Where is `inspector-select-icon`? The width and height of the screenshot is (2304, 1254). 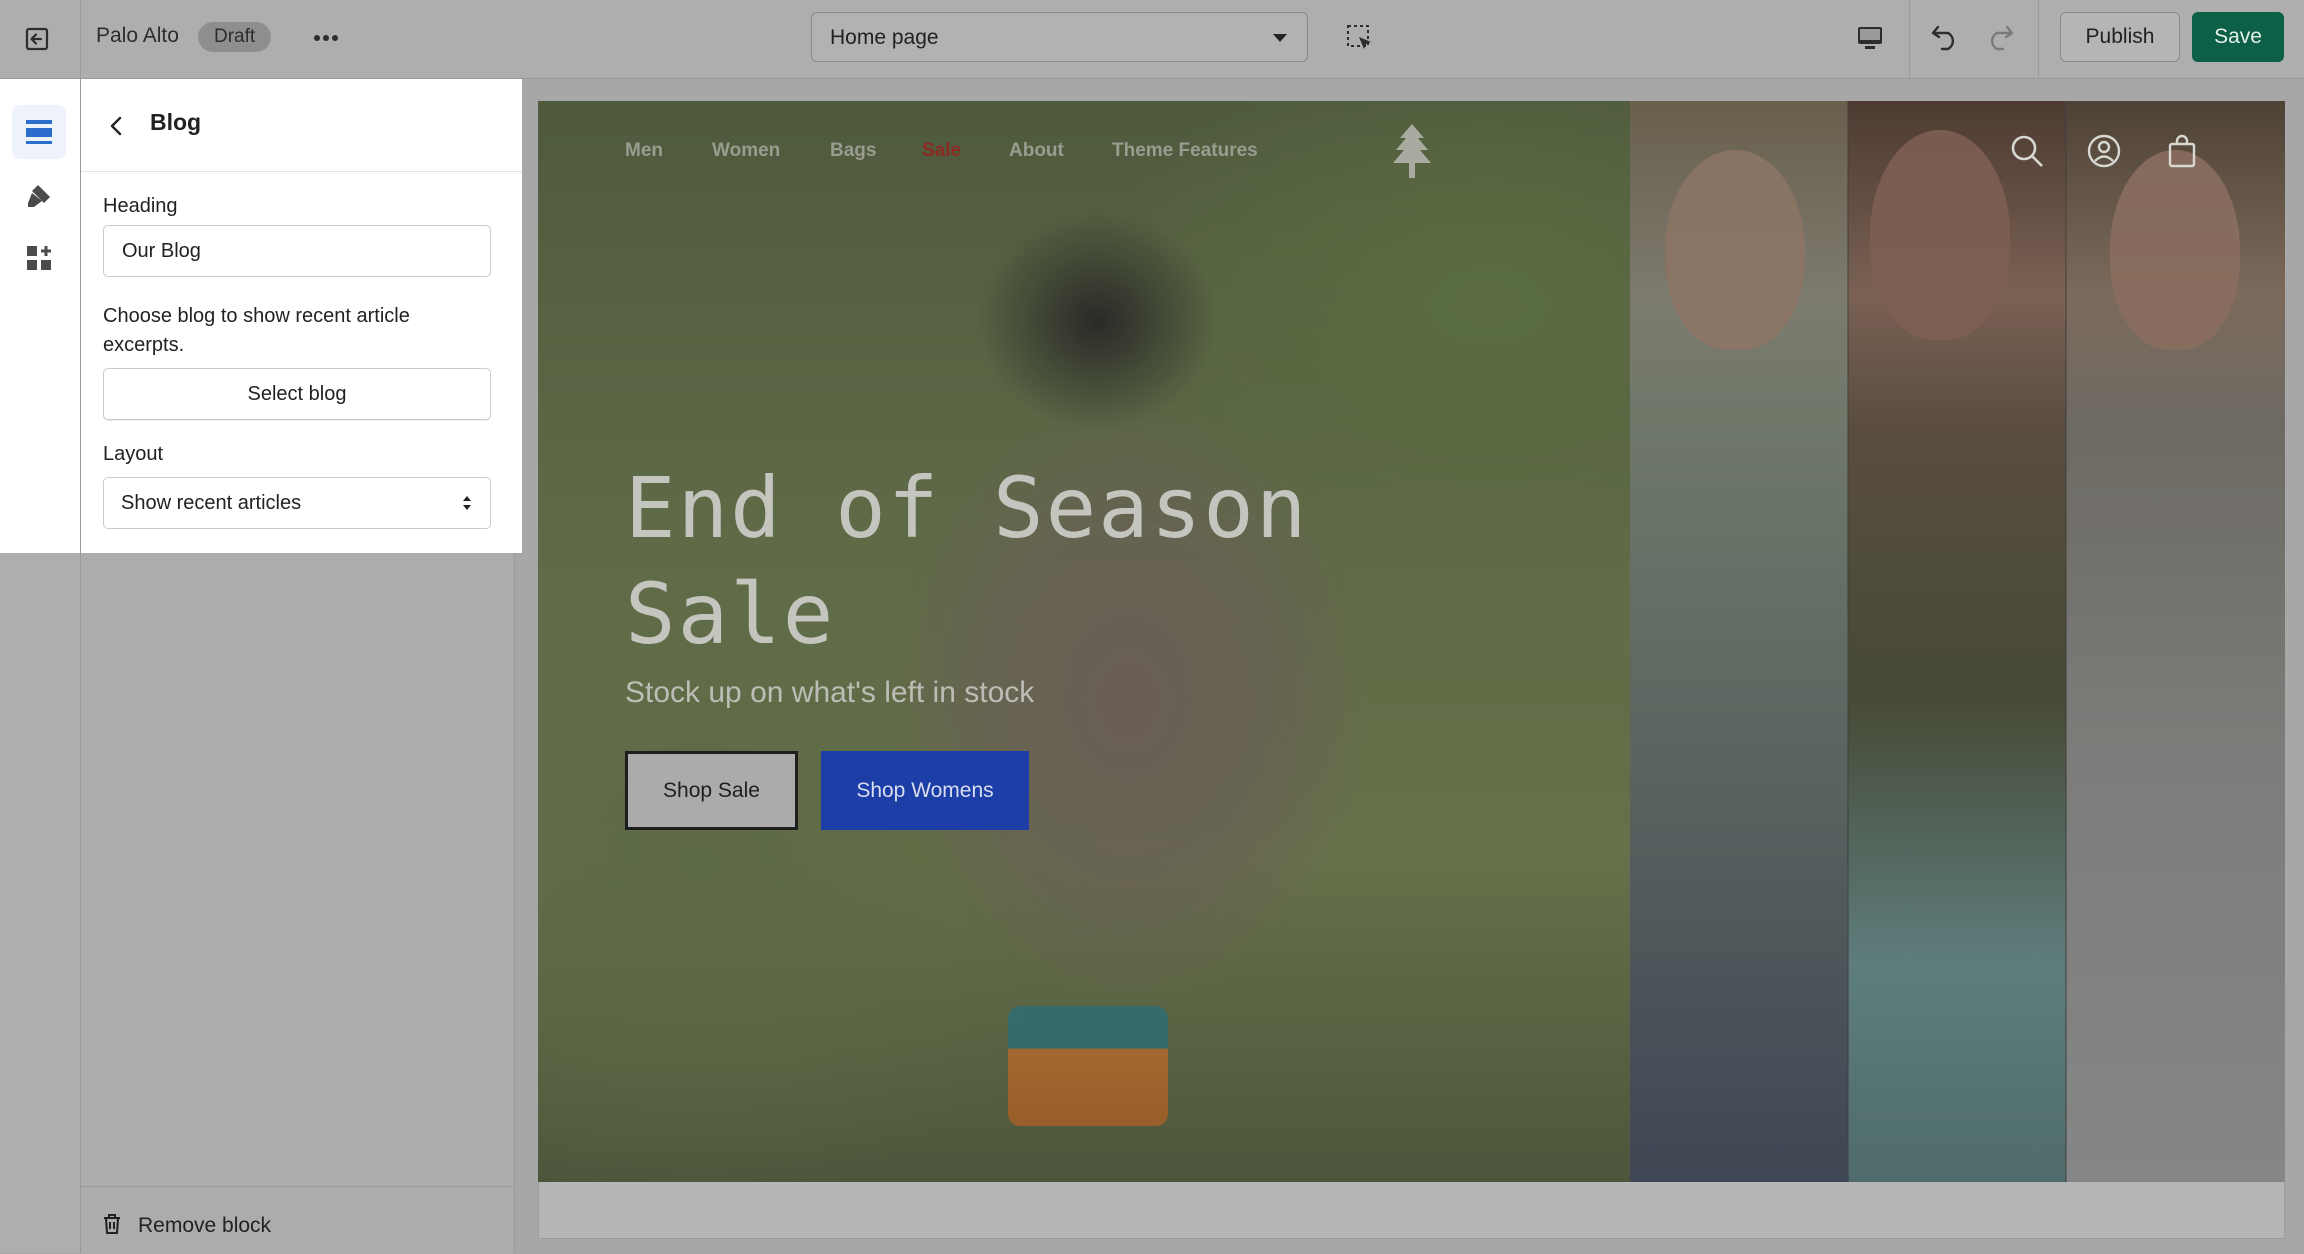
inspector-select-icon is located at coordinates (1360, 38).